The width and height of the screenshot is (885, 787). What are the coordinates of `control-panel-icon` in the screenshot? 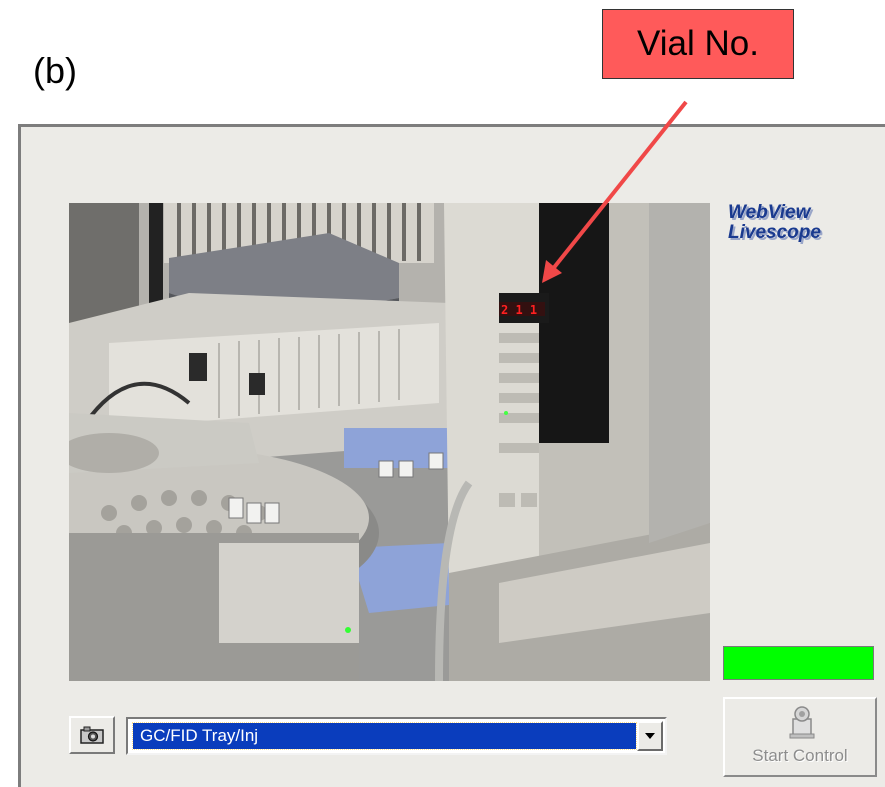 It's located at (802, 722).